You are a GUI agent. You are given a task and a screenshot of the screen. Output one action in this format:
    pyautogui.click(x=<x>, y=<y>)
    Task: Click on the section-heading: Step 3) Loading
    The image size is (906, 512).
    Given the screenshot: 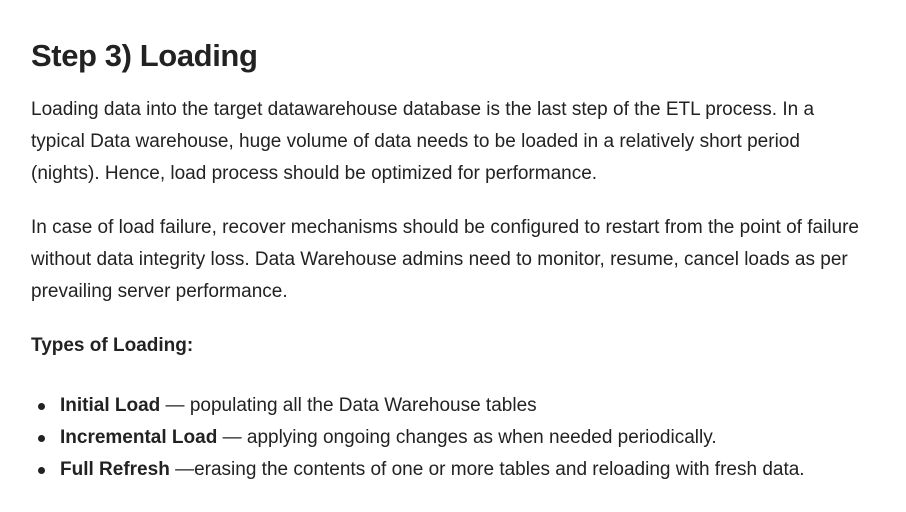 What is the action you would take?
    pyautogui.click(x=144, y=55)
    